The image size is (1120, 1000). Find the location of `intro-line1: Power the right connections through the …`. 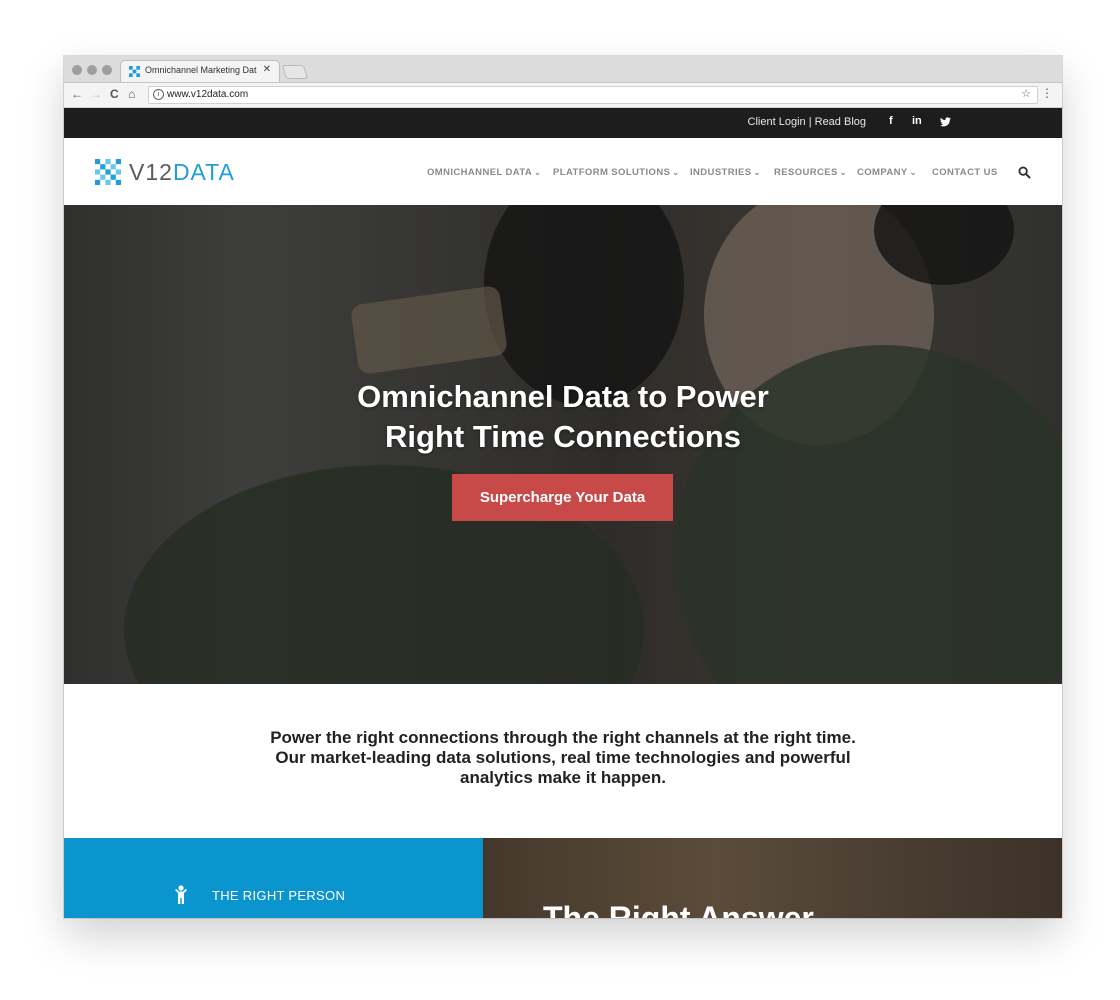

intro-line1: Power the right connections through the … is located at coordinates (563, 737).